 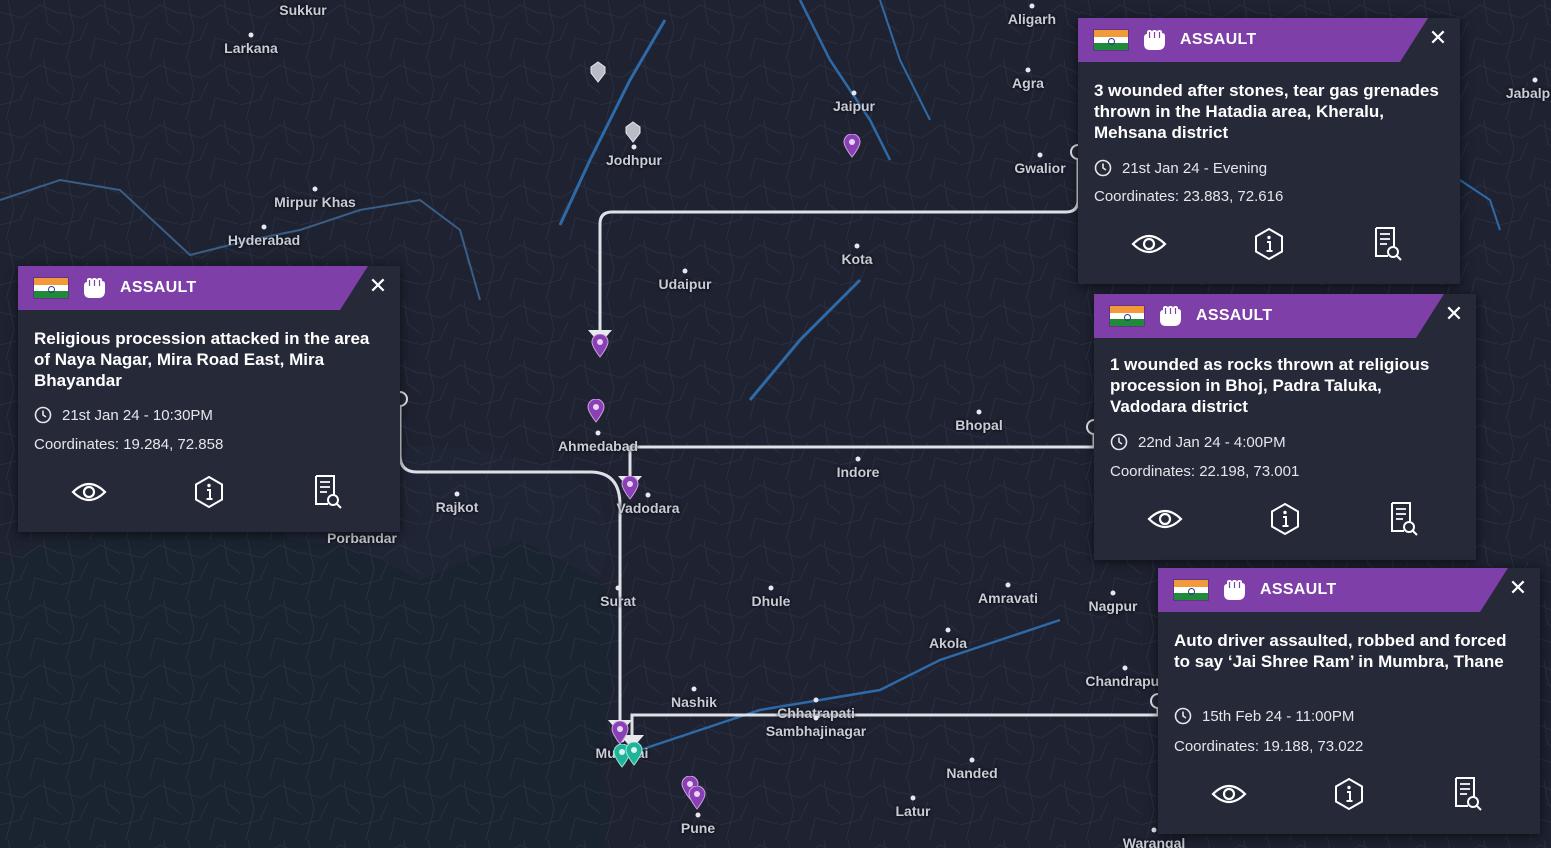 What do you see at coordinates (1113, 606) in the screenshot?
I see `city-label: Nagpur` at bounding box center [1113, 606].